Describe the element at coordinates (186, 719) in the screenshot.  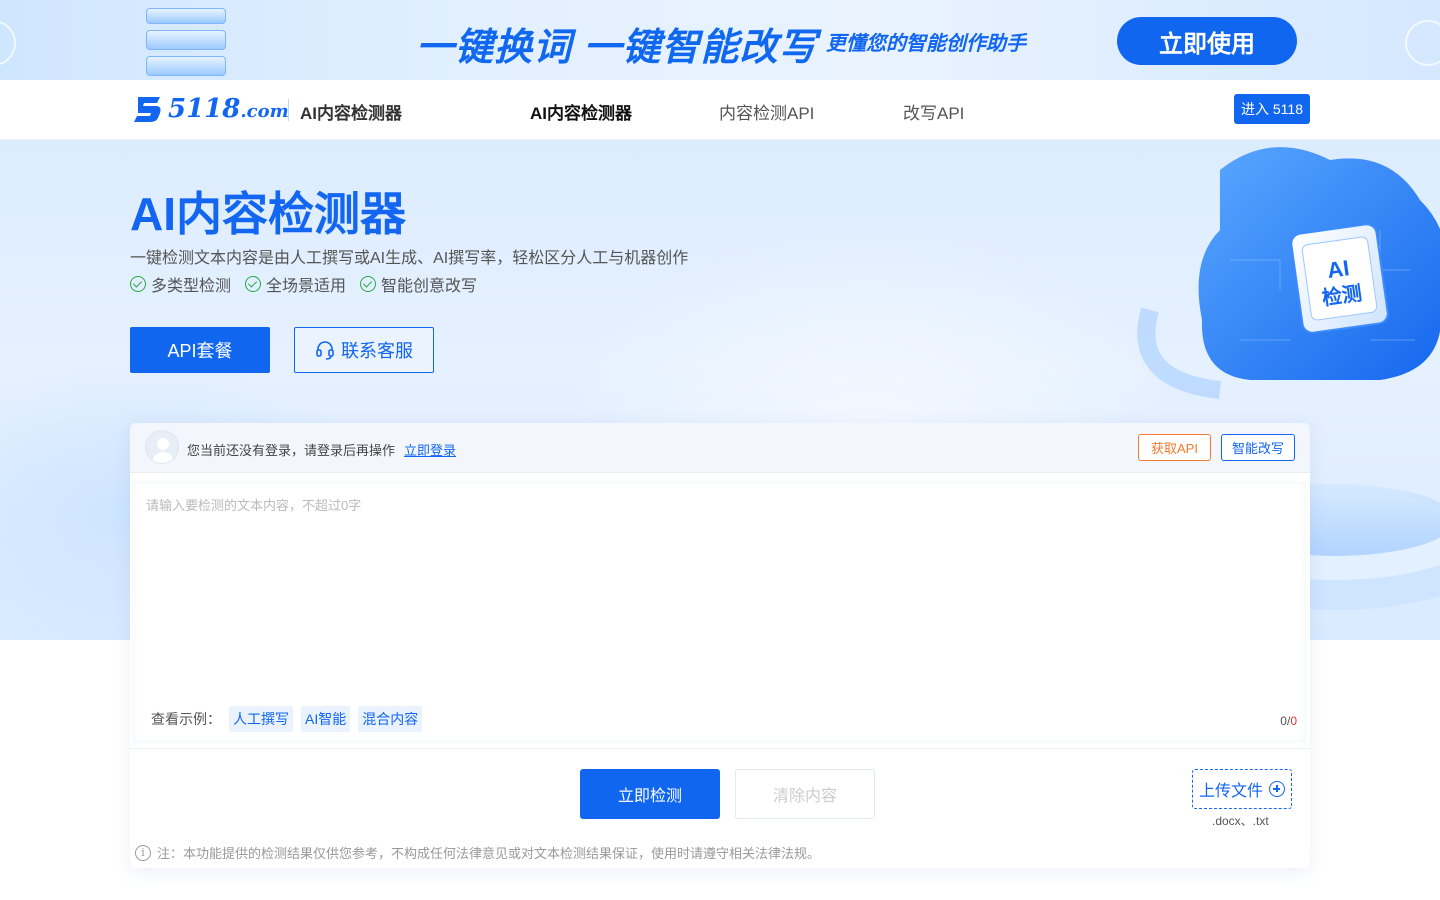
I see `examples-label: 查看示例：` at that location.